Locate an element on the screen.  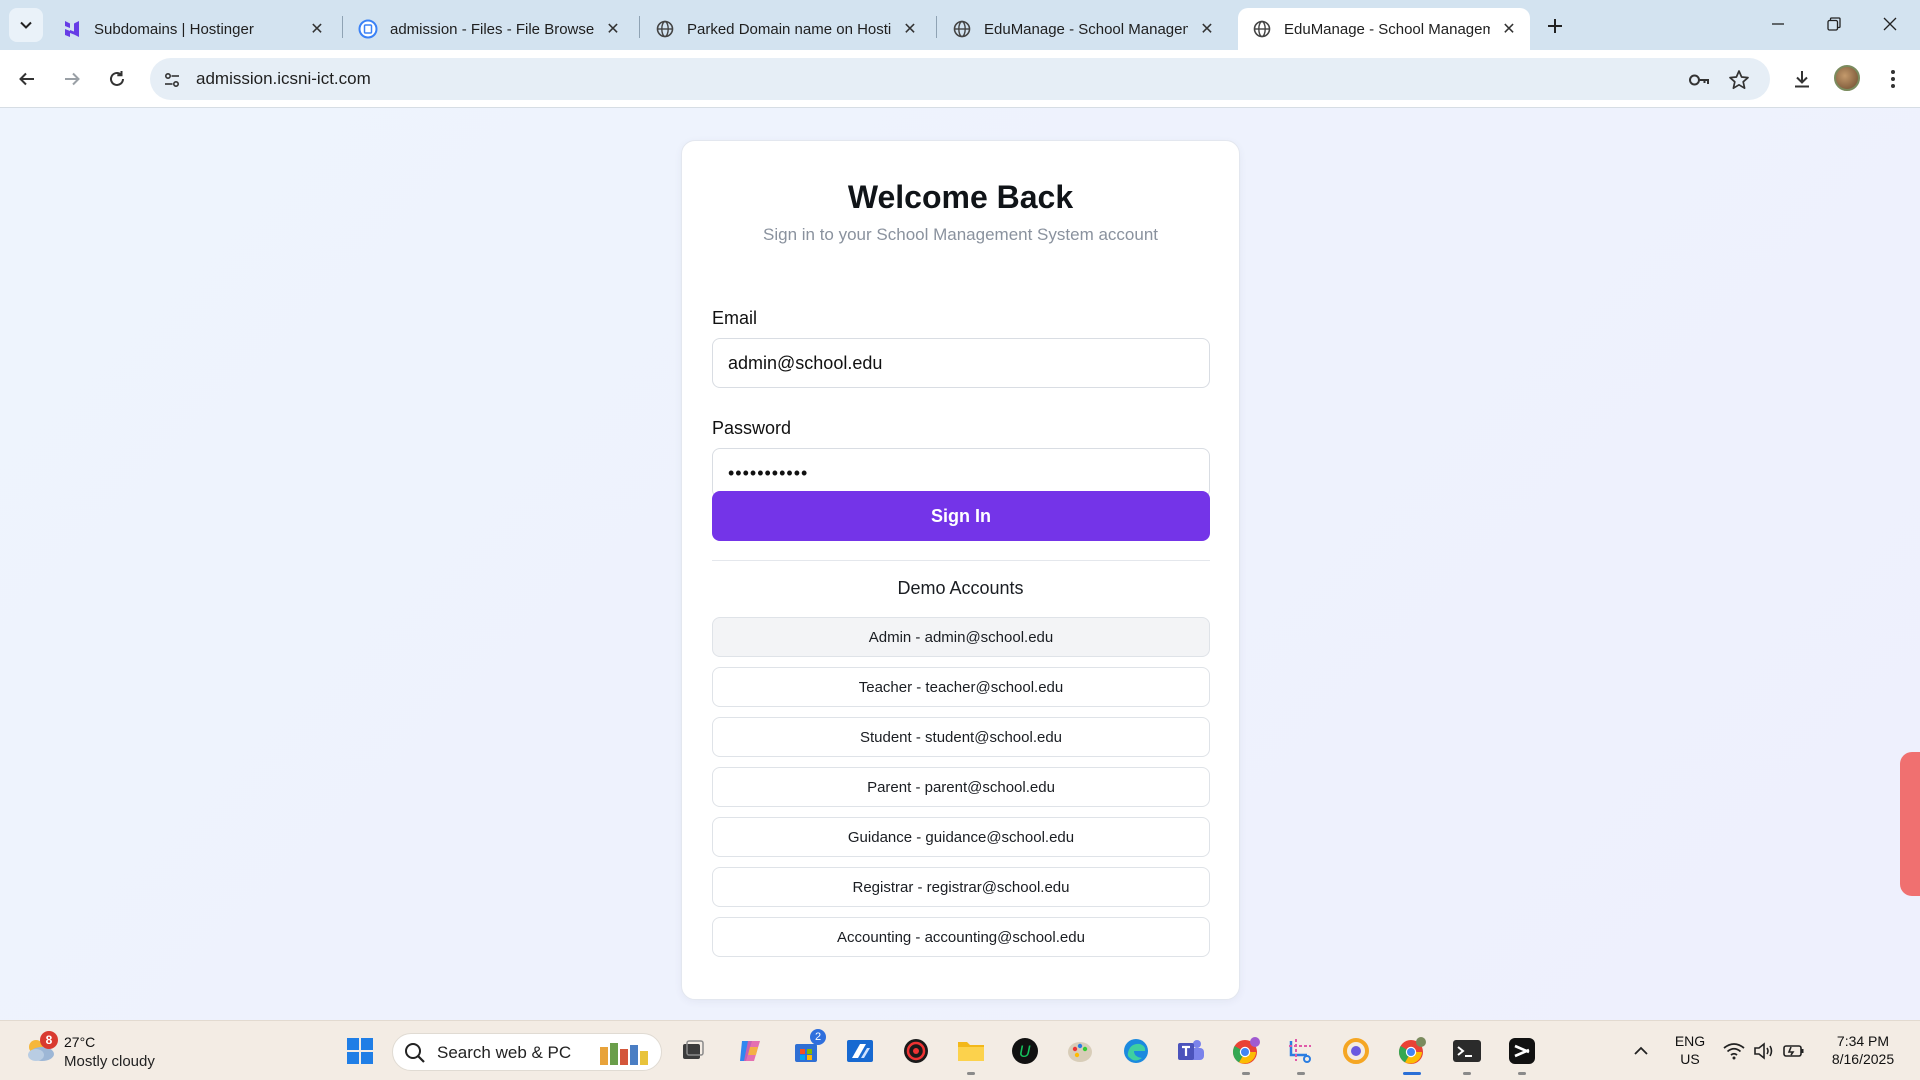
close-window-button is located at coordinates (1890, 24).